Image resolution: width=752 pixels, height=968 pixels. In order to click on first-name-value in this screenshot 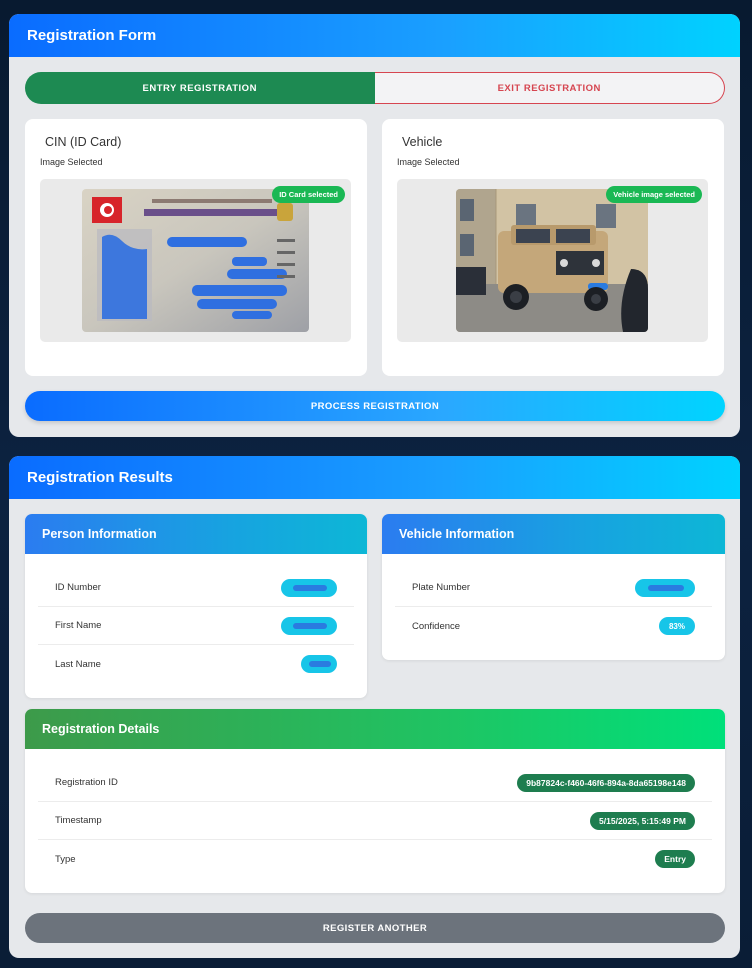, I will do `click(309, 625)`.